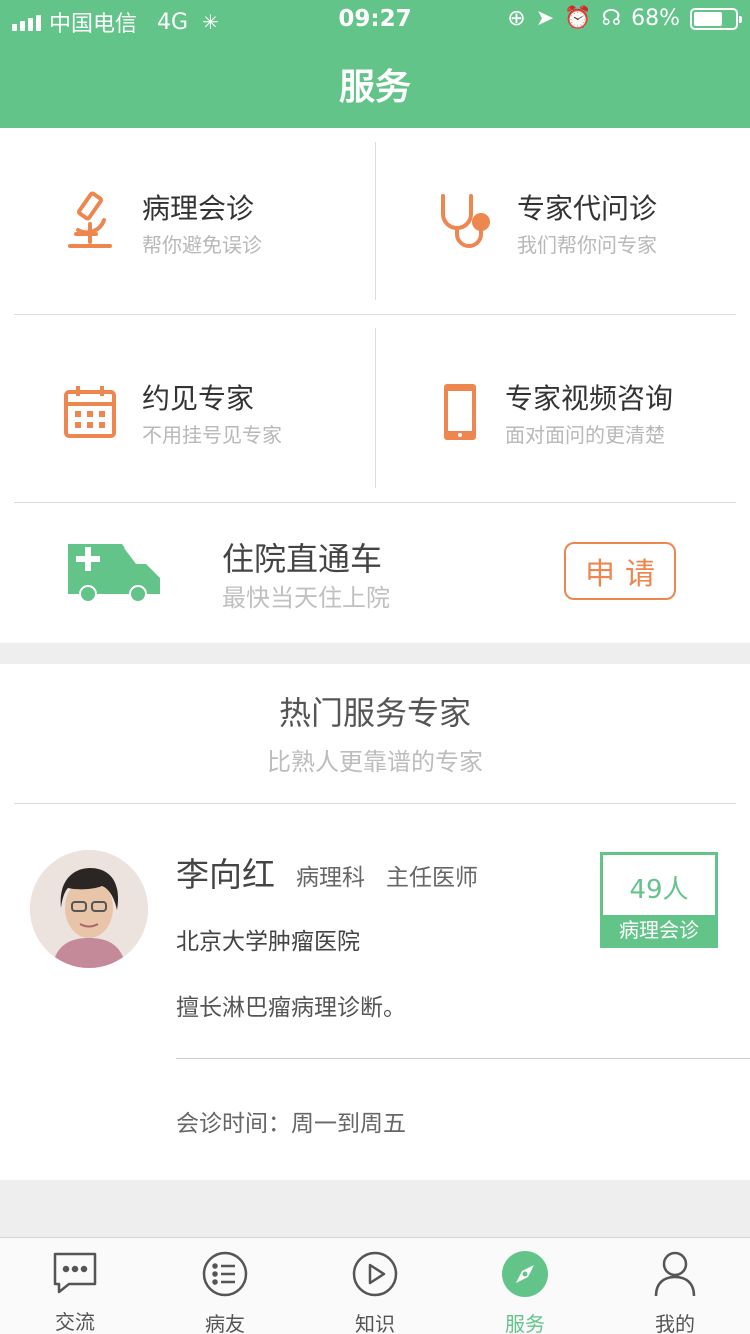 The image size is (750, 1334). What do you see at coordinates (587, 208) in the screenshot?
I see `service-title: 专家代问诊` at bounding box center [587, 208].